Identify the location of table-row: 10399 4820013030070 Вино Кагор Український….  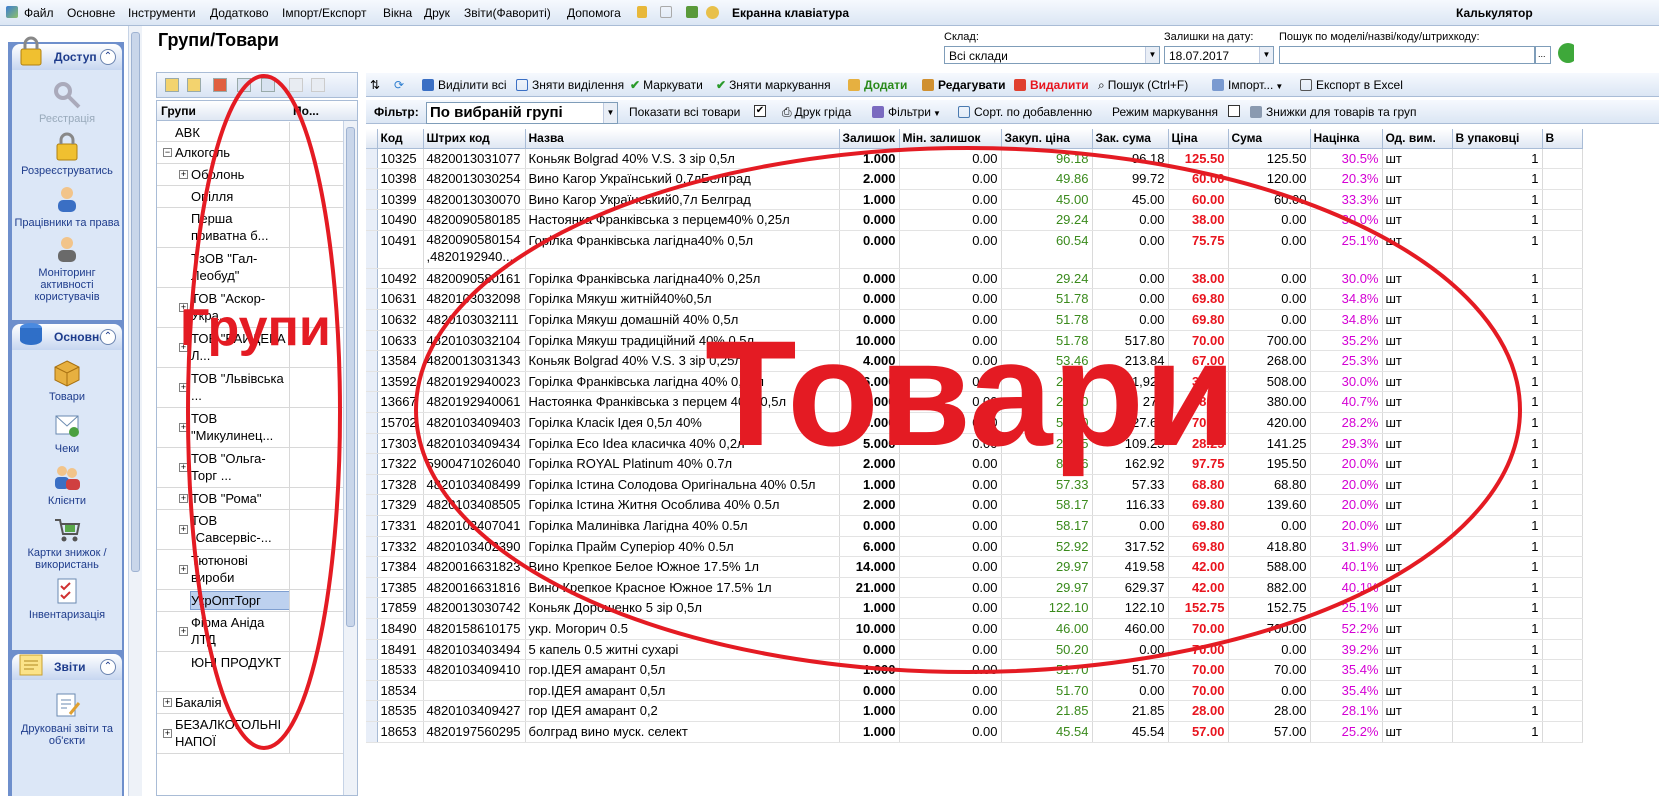
(974, 200).